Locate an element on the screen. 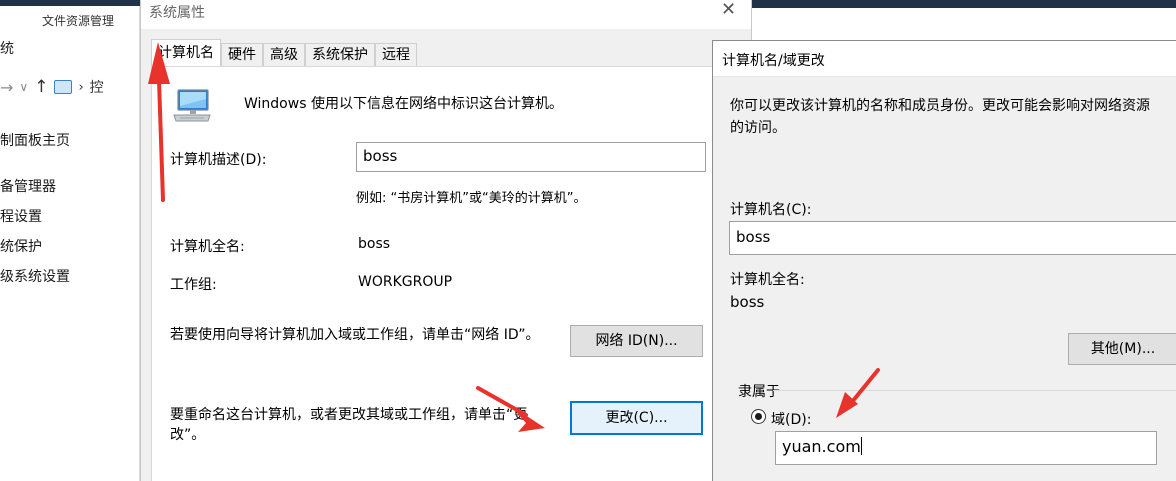 This screenshot has width=1176, height=481. chevron-down-icon: ∨ is located at coordinates (23, 87).